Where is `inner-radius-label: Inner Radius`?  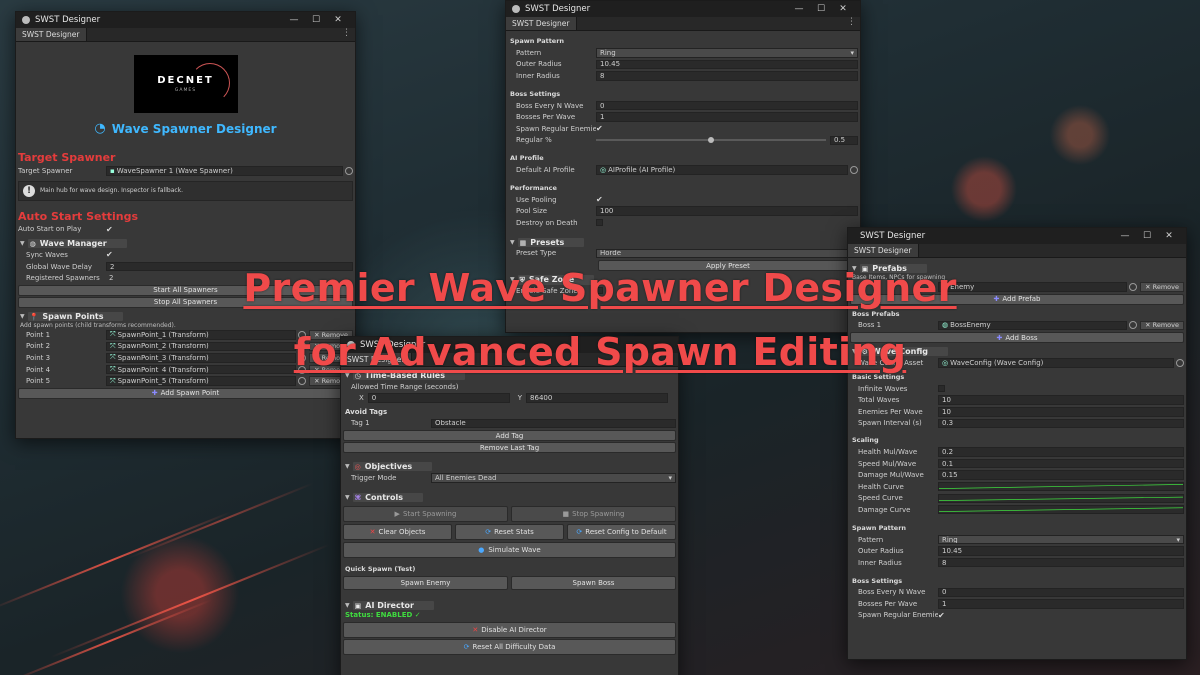
inner-radius-label: Inner Radius is located at coordinates (538, 75).